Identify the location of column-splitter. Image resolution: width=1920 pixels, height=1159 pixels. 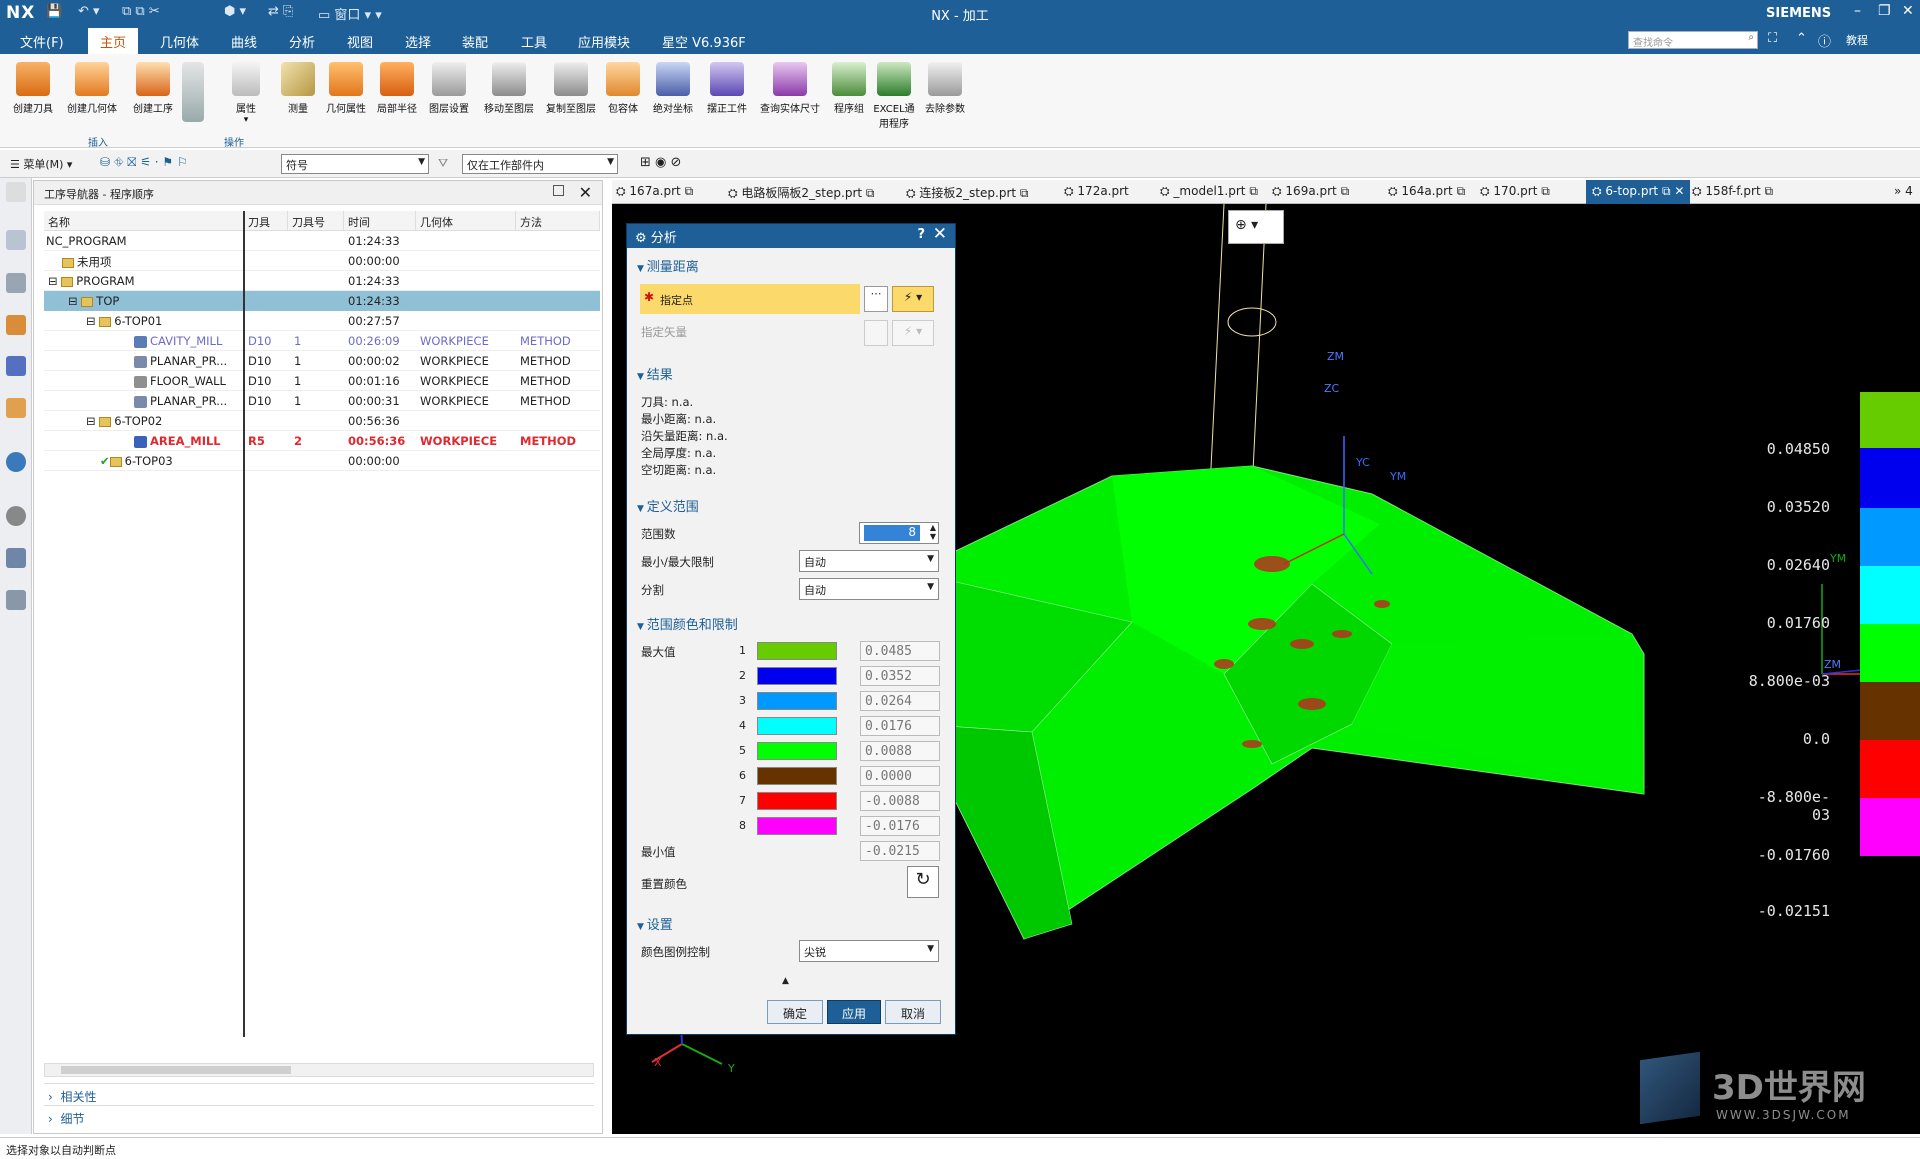
(244, 624).